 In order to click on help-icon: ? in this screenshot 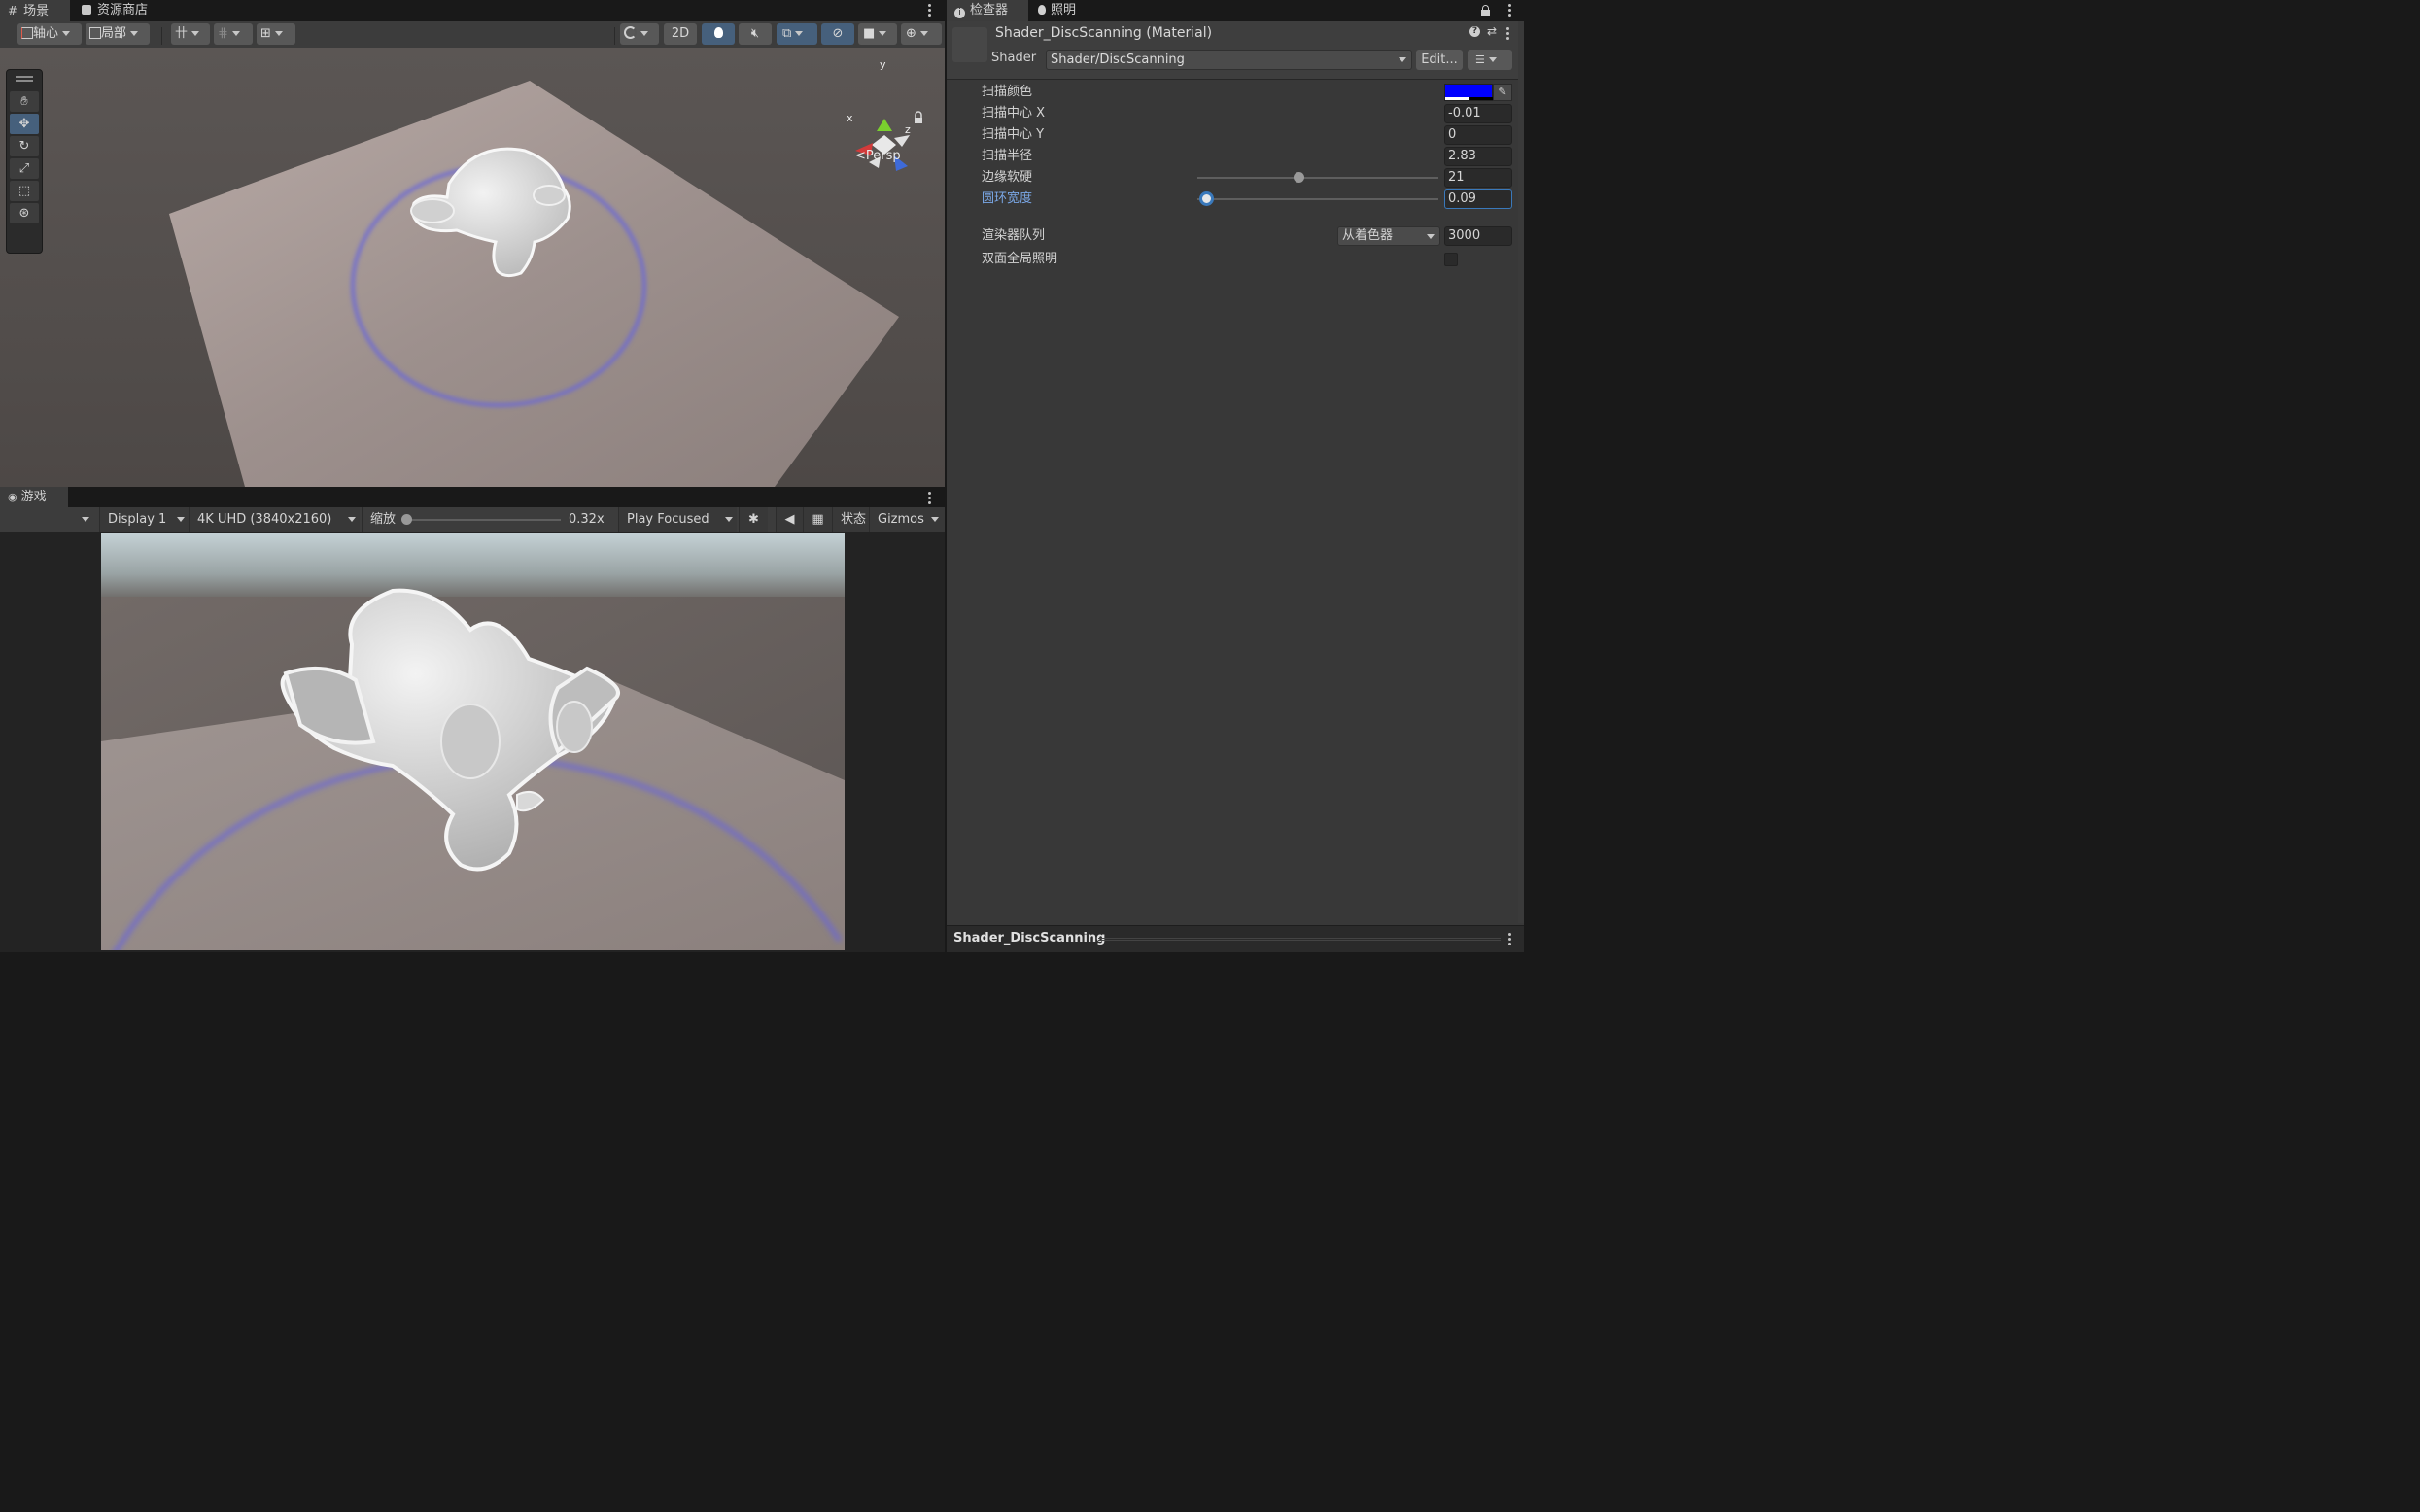, I will do `click(1474, 31)`.